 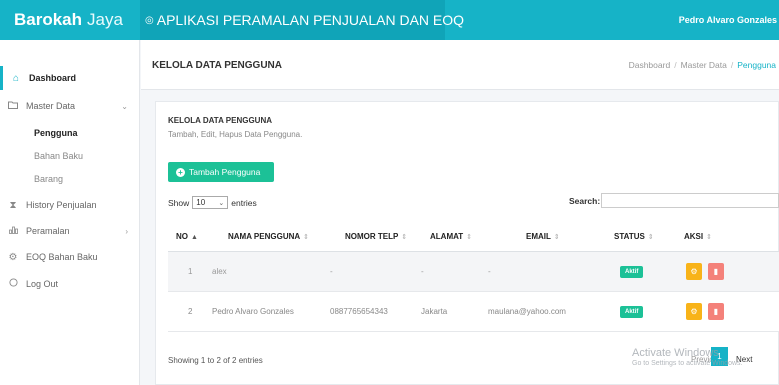 What do you see at coordinates (217, 65) in the screenshot?
I see `page-title: KELOLA DATA PENGGUNA` at bounding box center [217, 65].